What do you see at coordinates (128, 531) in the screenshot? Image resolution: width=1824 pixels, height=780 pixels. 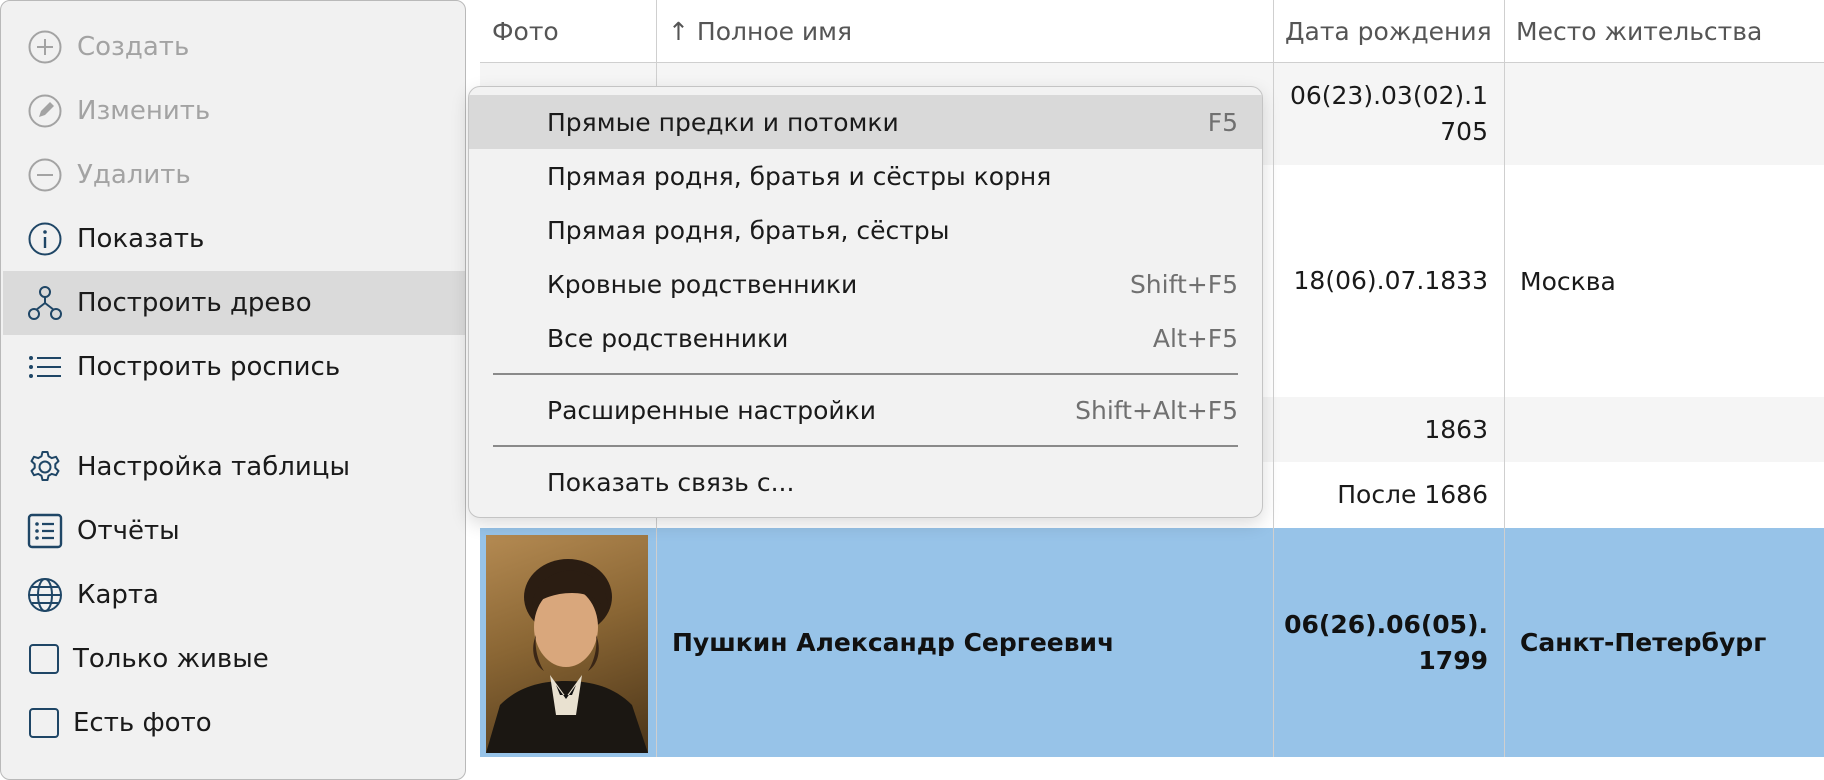 I see `reports-label: Отчёты` at bounding box center [128, 531].